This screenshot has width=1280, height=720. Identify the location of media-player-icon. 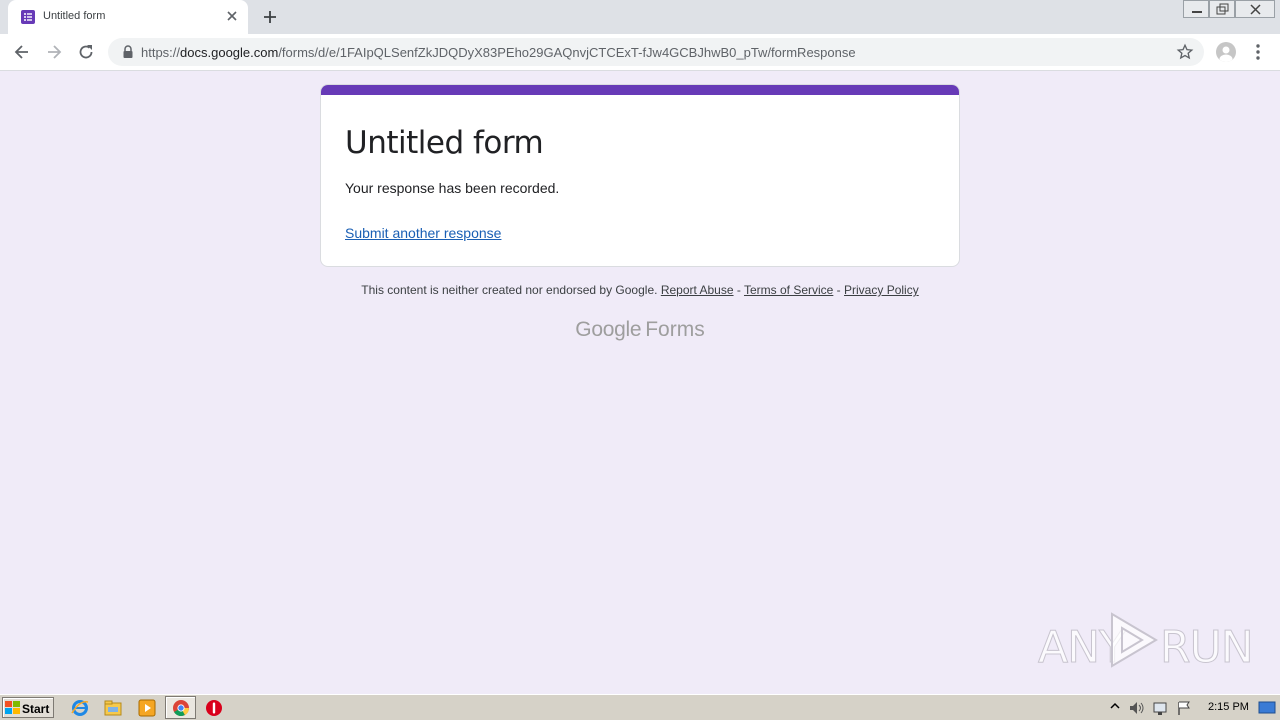
(147, 708).